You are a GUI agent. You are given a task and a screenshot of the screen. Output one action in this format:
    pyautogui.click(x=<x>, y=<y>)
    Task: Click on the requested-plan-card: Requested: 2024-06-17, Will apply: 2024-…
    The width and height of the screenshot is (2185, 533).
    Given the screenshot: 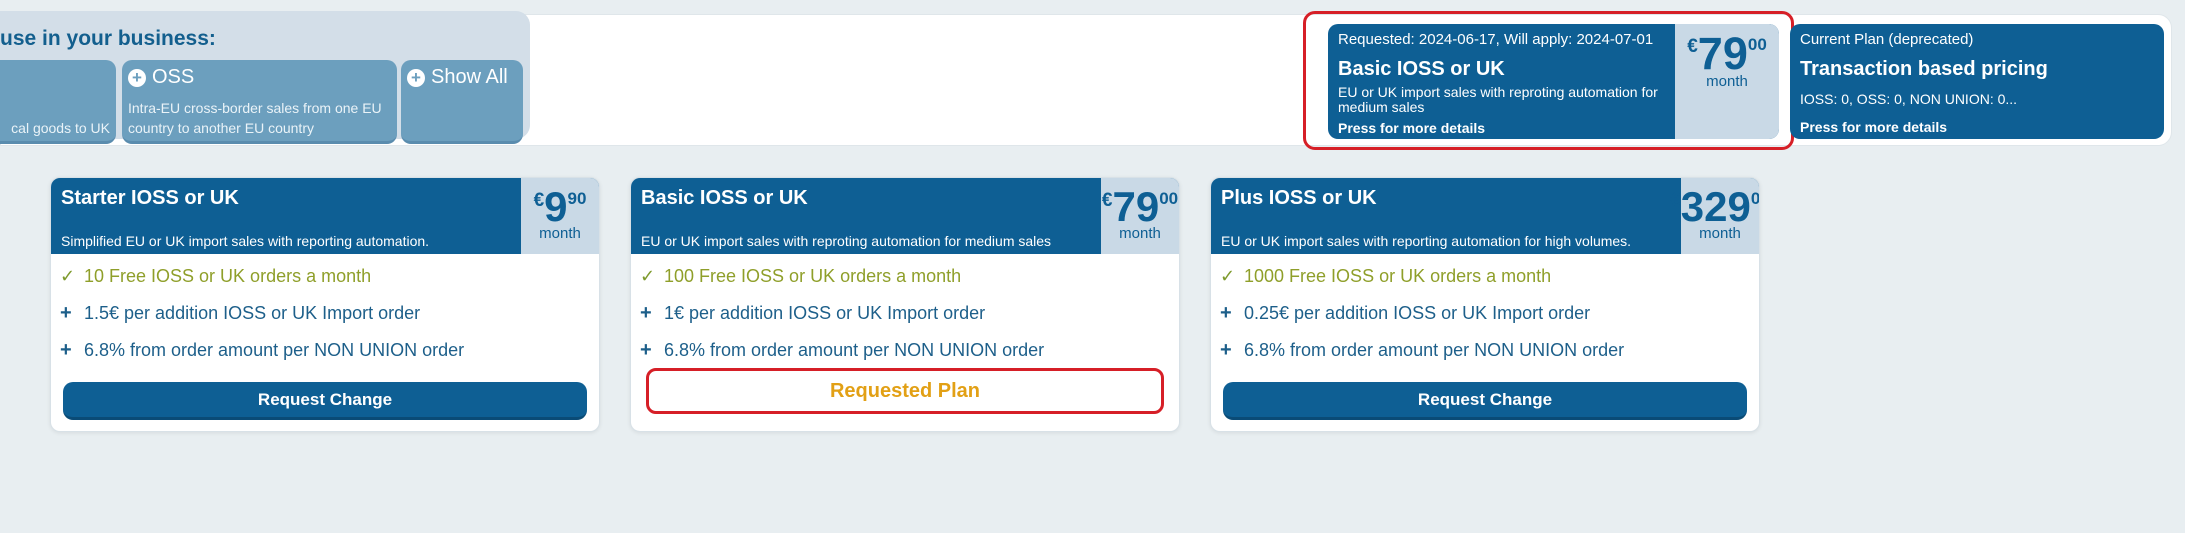 What is the action you would take?
    pyautogui.click(x=1553, y=81)
    